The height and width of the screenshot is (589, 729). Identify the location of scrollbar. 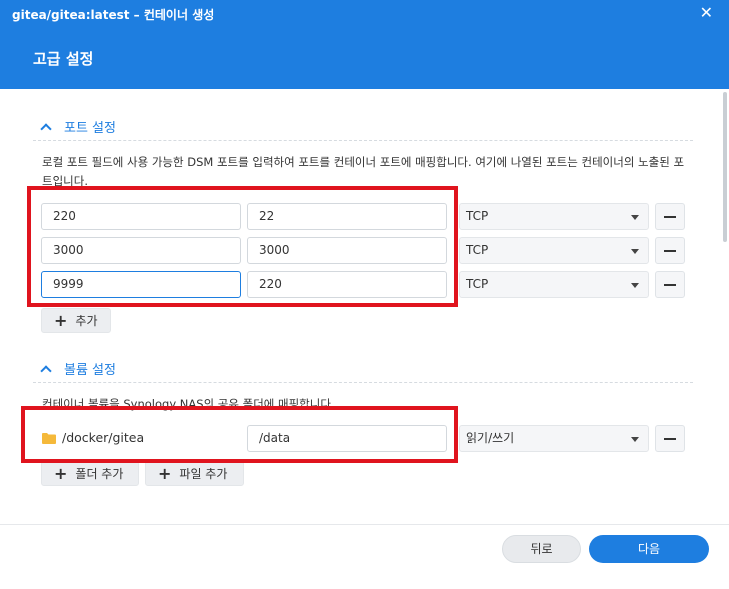
(725, 277).